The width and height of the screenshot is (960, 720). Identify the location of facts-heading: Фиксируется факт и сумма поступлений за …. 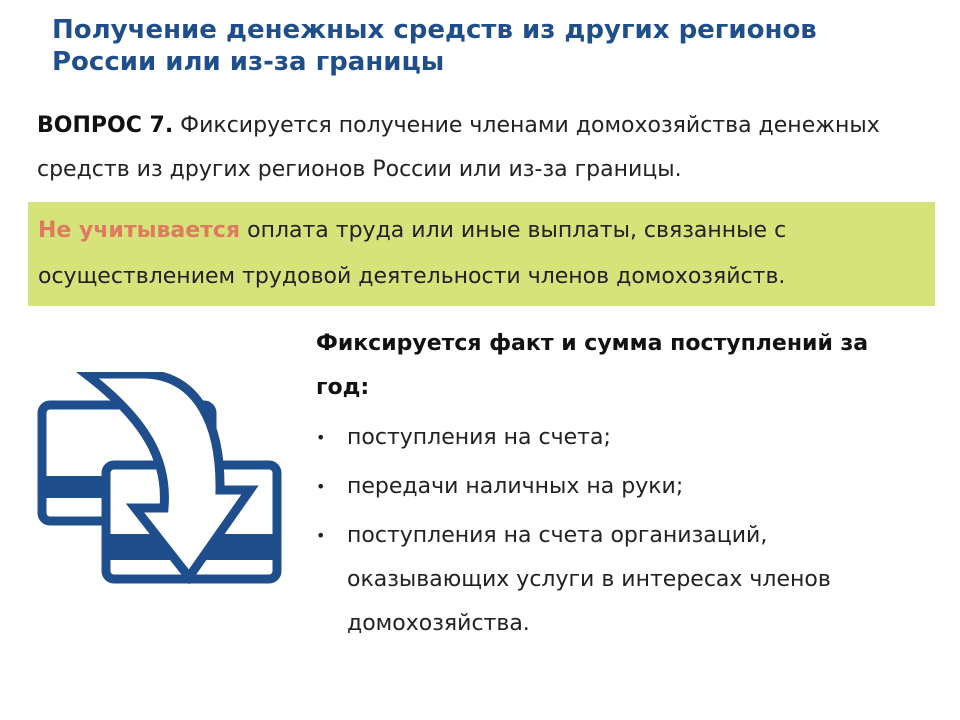
(592, 365).